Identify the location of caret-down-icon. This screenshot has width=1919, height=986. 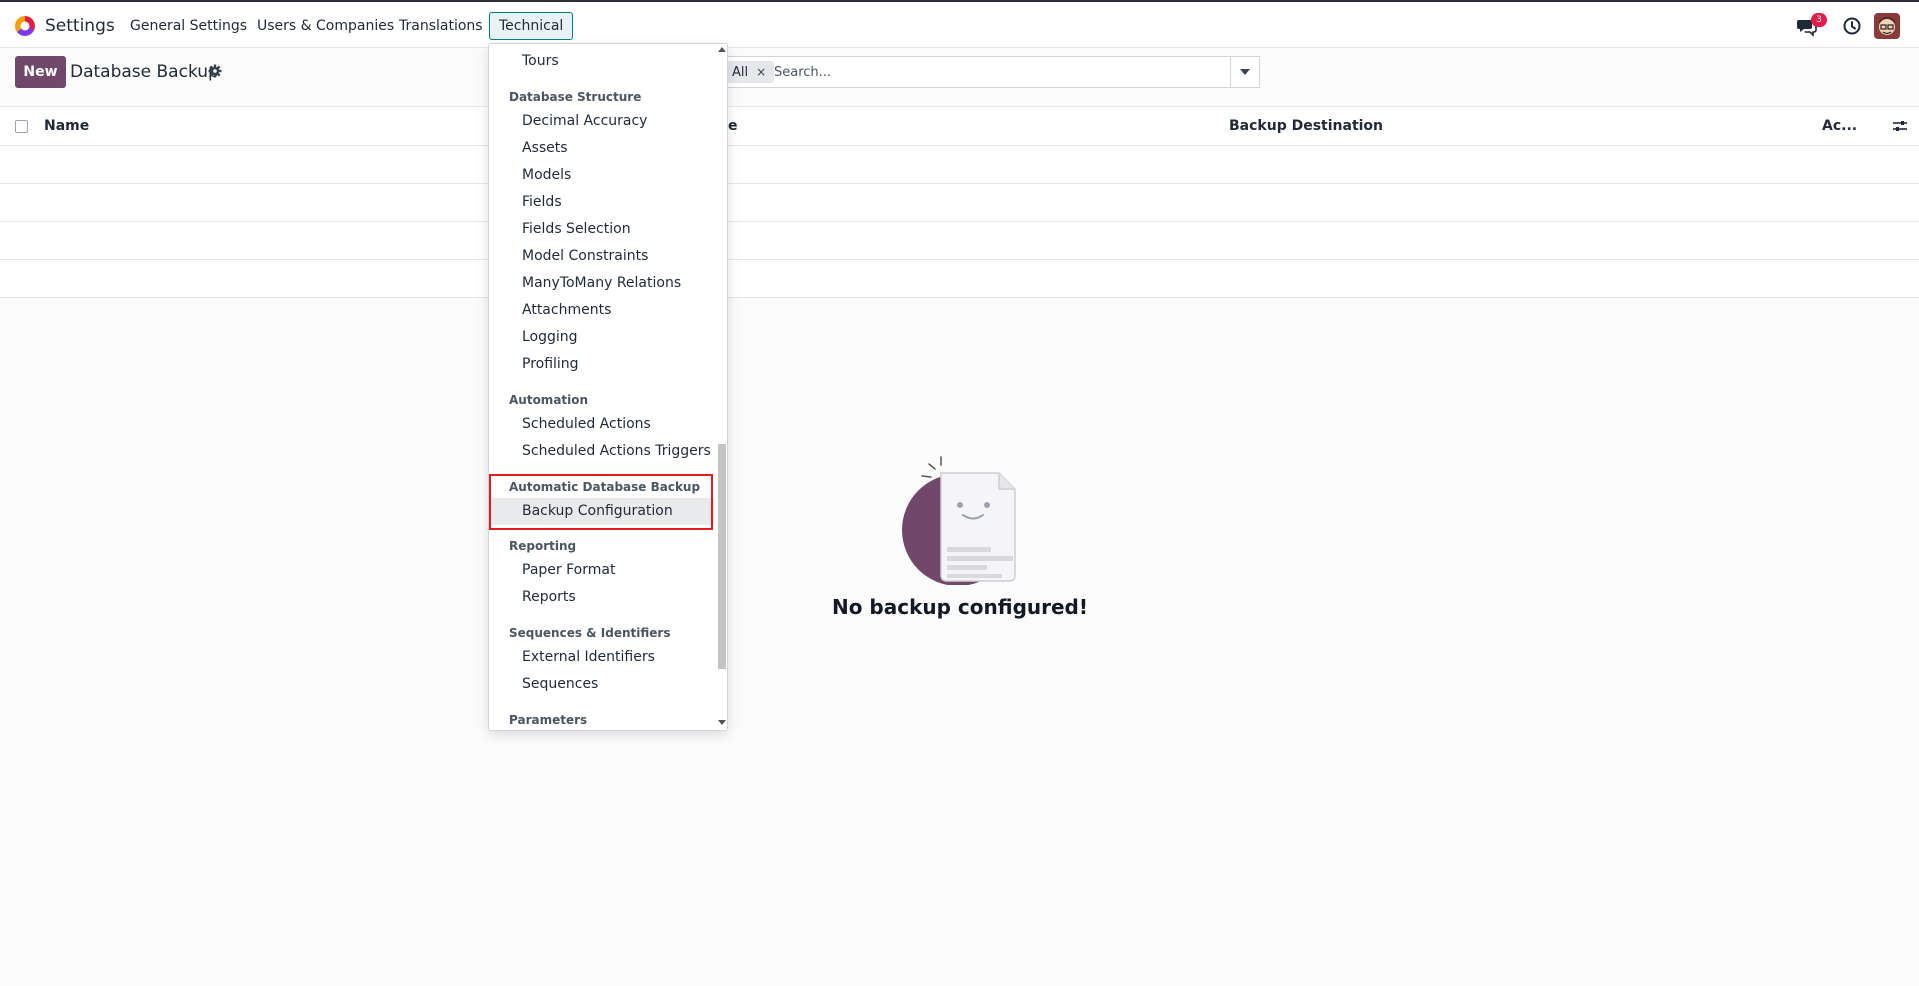
(1245, 72).